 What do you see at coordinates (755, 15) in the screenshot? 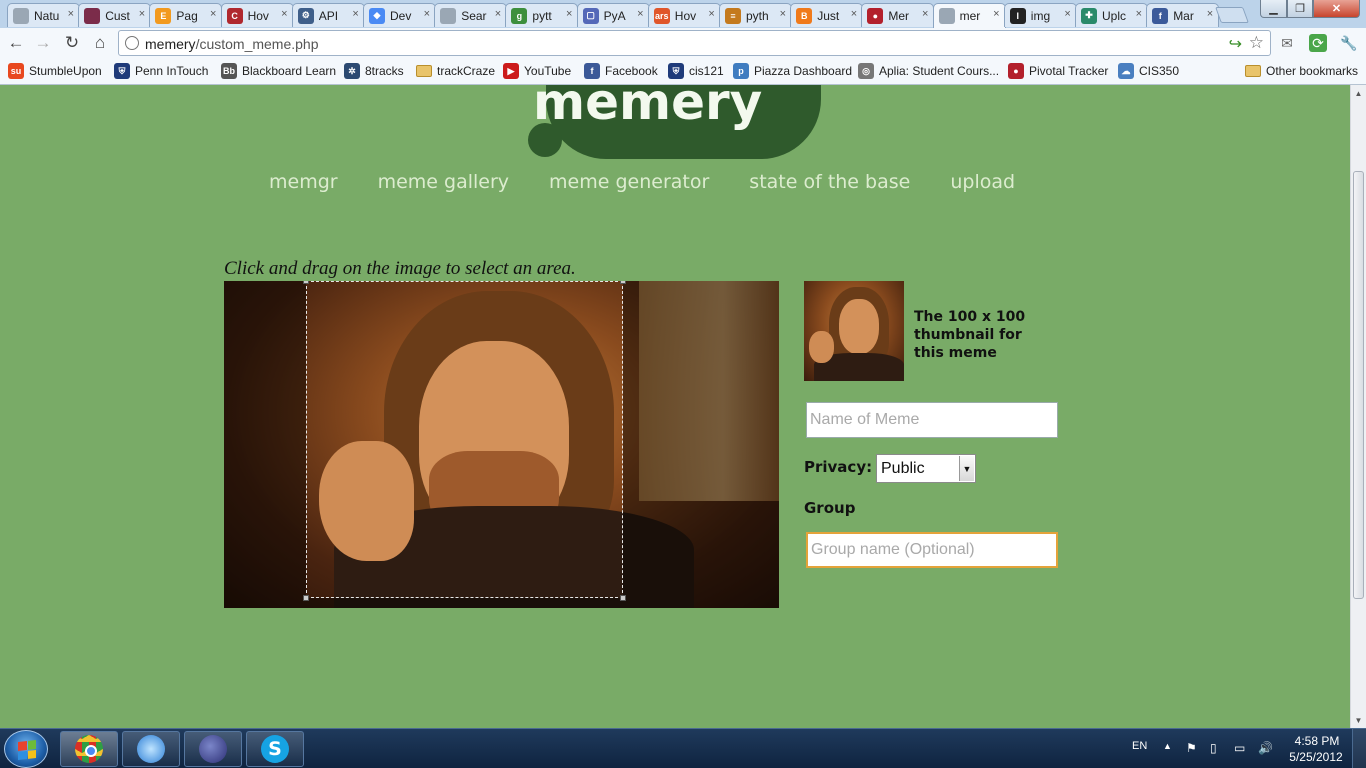
I see `browser-tab: ≡ pyth ×` at bounding box center [755, 15].